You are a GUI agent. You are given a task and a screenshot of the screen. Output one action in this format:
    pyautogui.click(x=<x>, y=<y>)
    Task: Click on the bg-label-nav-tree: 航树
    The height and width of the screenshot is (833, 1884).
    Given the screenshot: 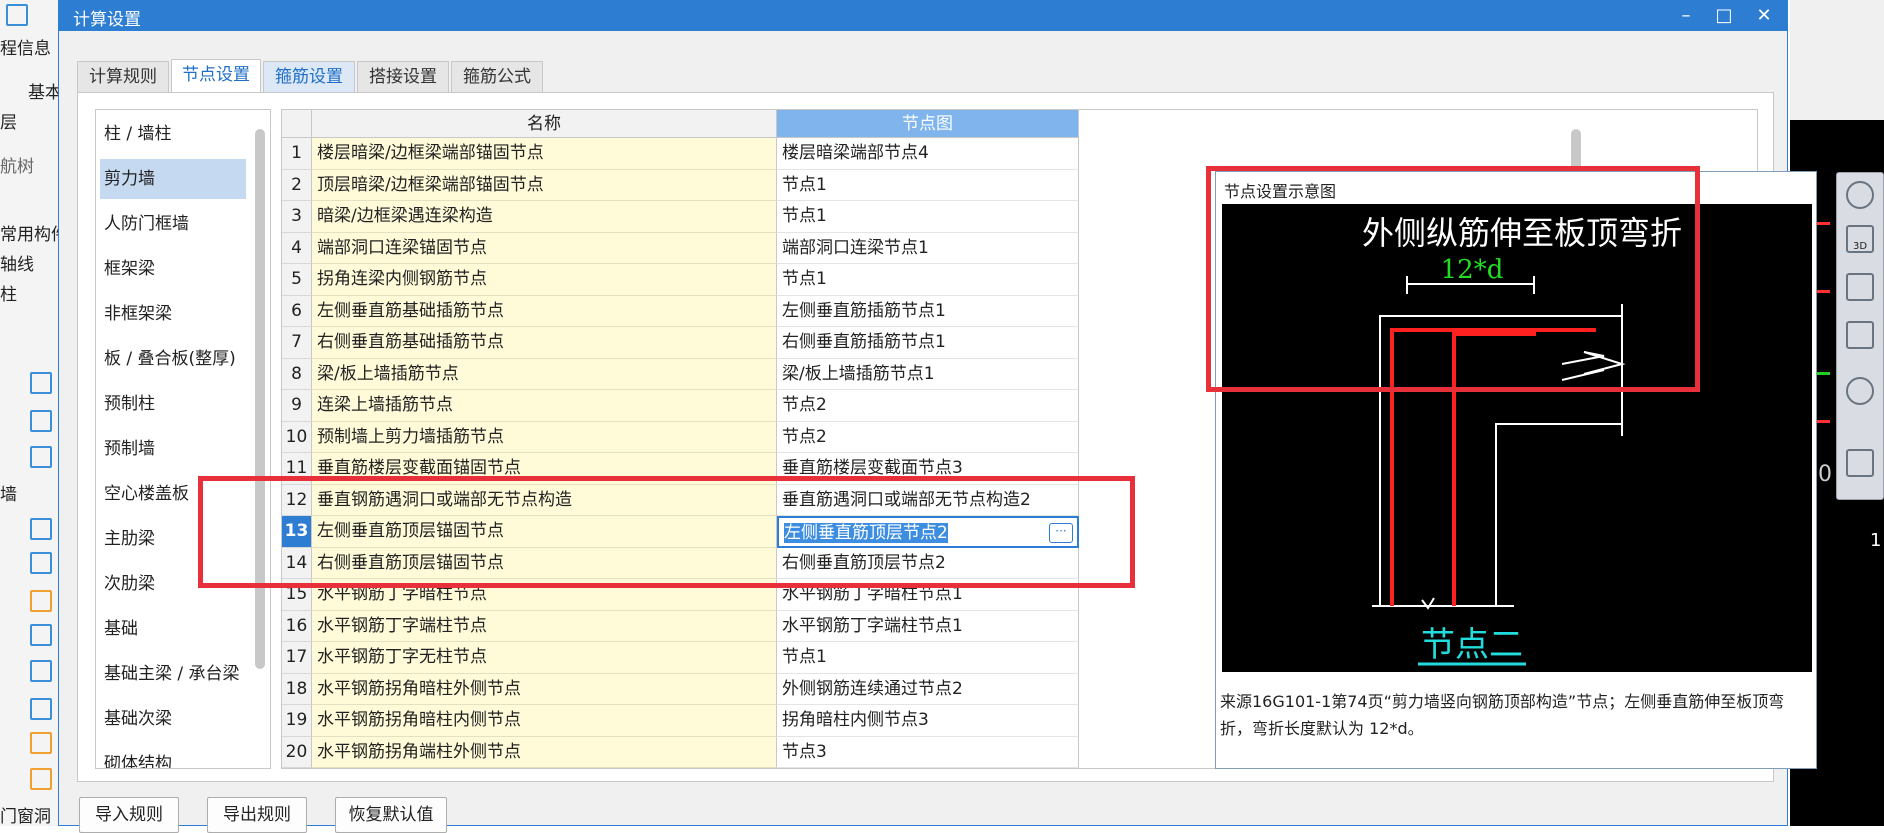 What is the action you would take?
    pyautogui.click(x=17, y=164)
    